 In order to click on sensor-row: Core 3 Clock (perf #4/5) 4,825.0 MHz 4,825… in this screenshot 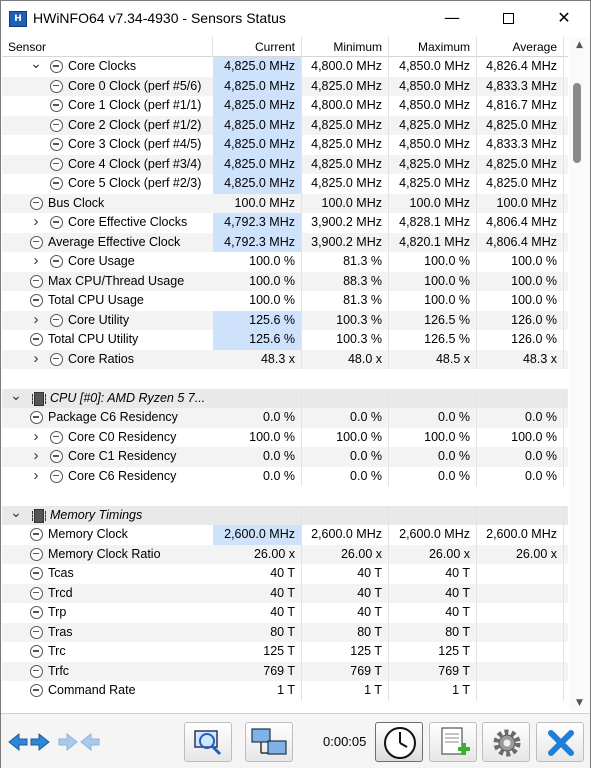, I will do `click(285, 145)`.